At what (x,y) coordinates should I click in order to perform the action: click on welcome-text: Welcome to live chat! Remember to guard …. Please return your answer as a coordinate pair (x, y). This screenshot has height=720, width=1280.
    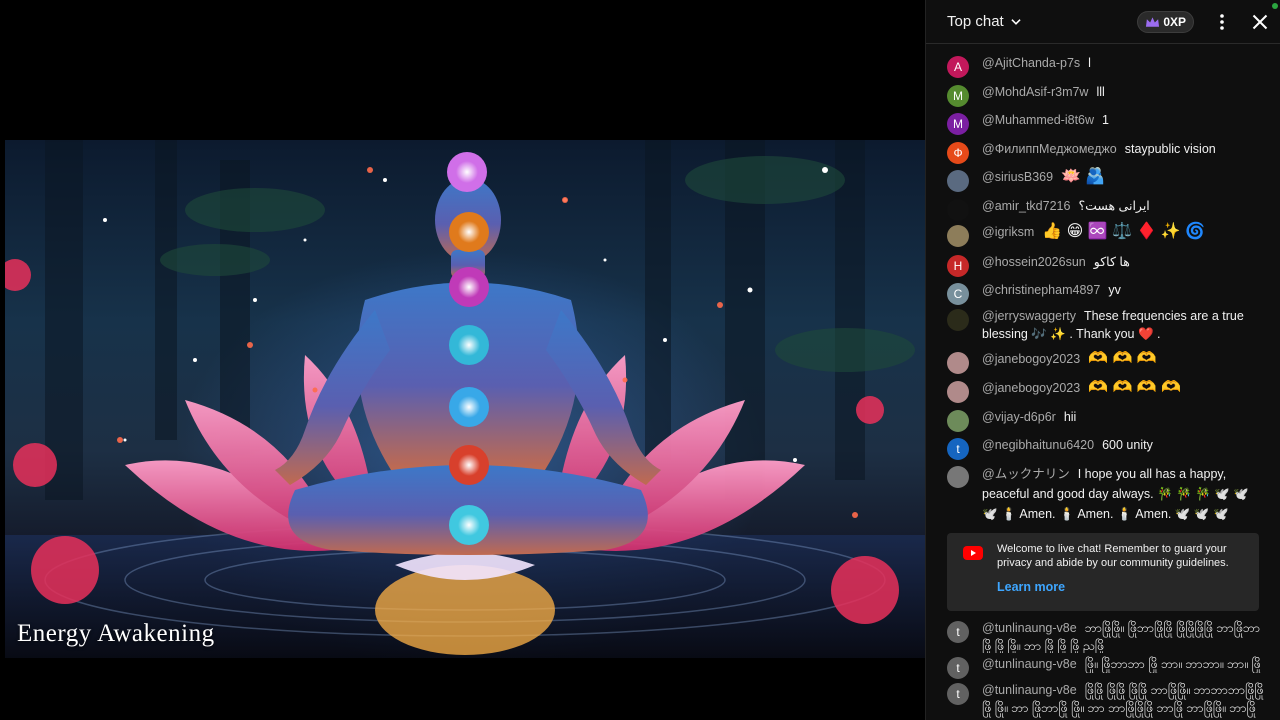
    Looking at the image, I should click on (1113, 556).